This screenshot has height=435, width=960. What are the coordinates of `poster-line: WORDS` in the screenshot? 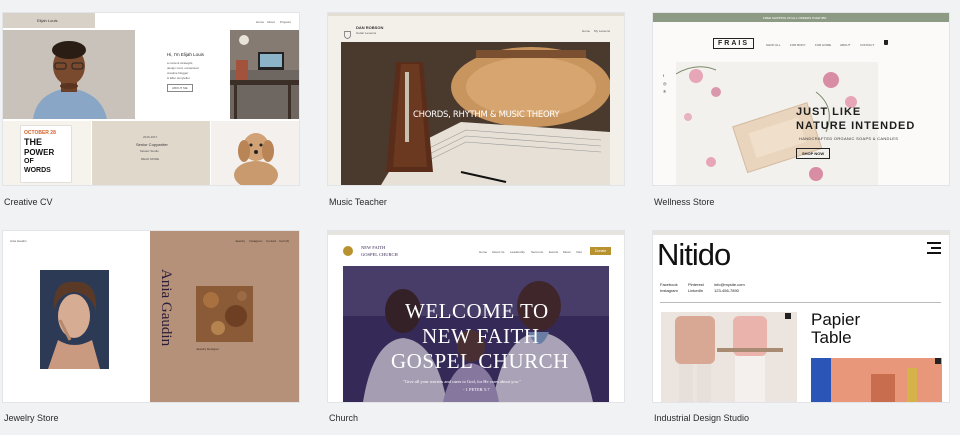 It's located at (37, 170).